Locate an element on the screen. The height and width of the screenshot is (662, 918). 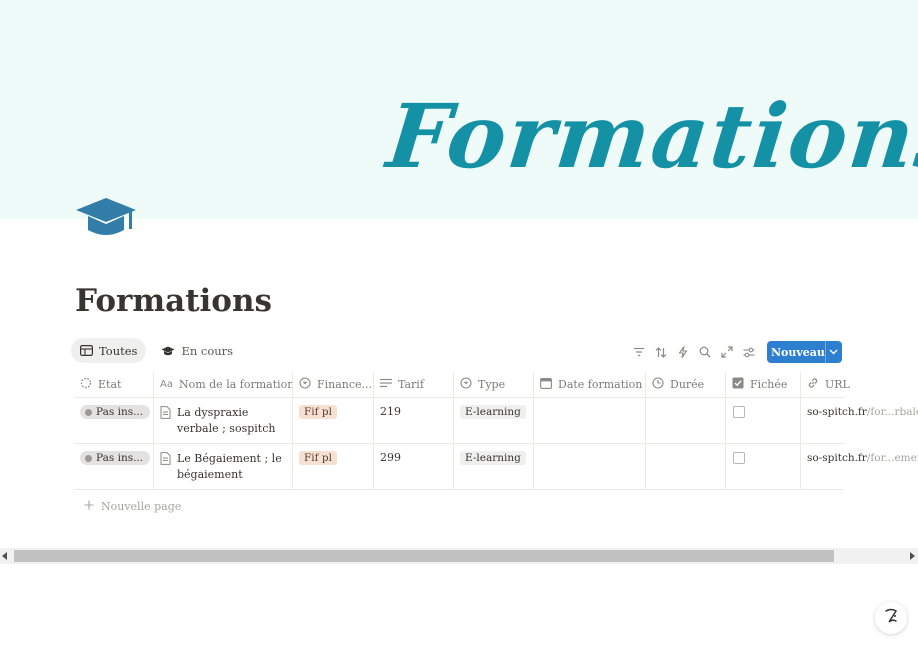
name-cell: La dyspraxie verbale ; sospitch is located at coordinates (223, 420).